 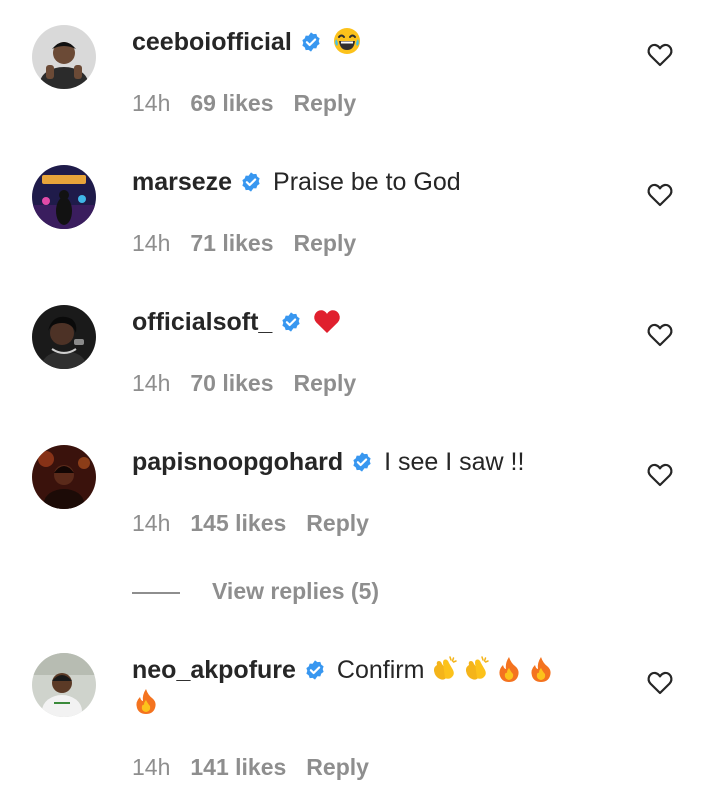 I want to click on comment-likes: 69 likes, so click(x=231, y=103).